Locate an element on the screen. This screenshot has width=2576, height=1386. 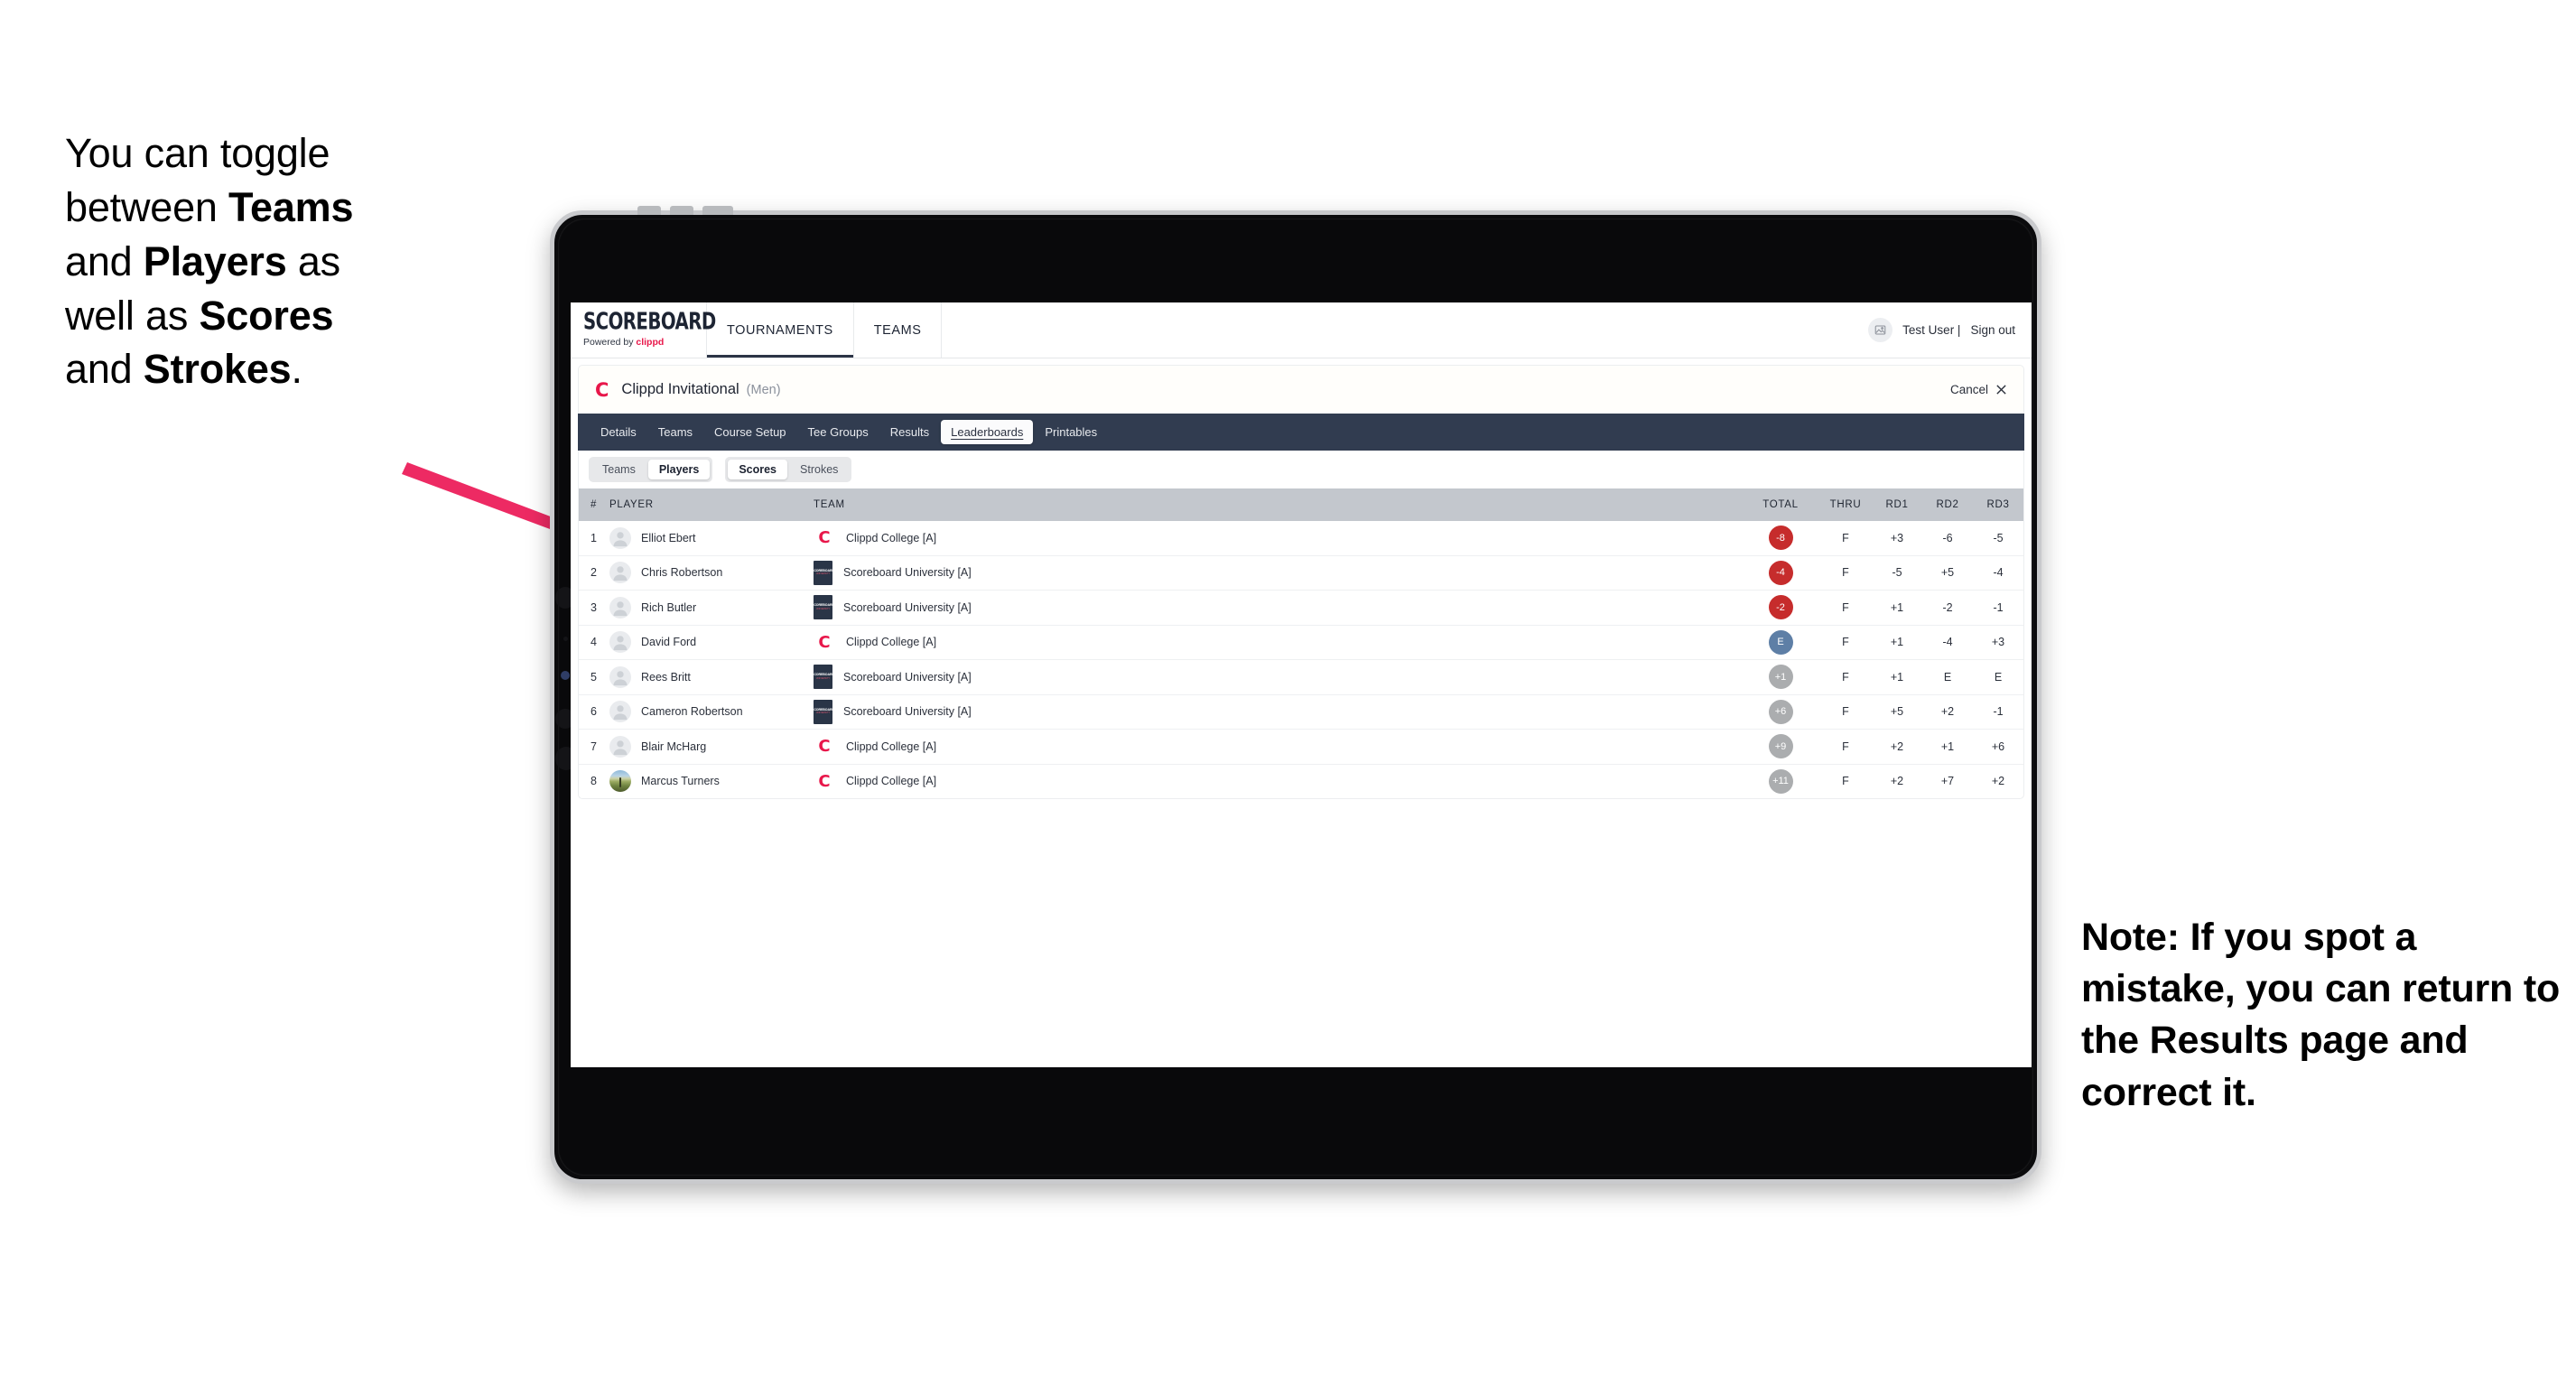
annot-left-line1: You can toggle is located at coordinates (197, 153).